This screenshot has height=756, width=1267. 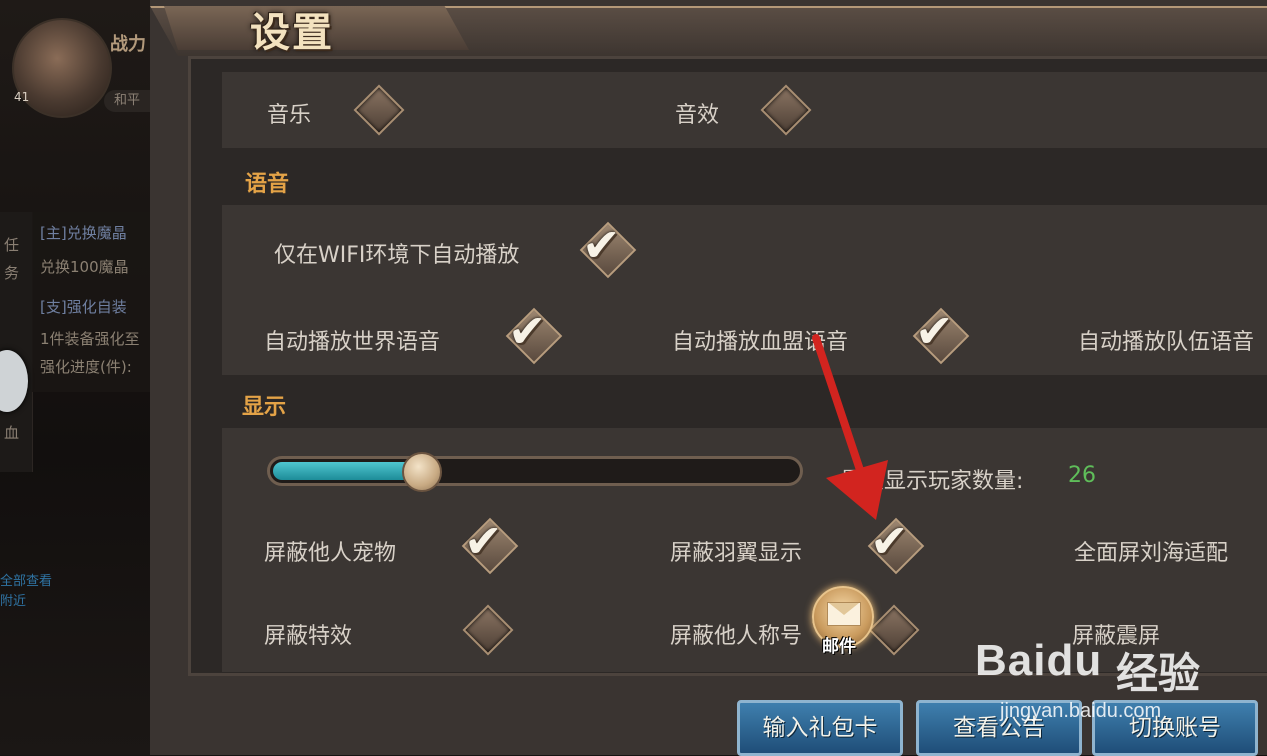 I want to click on world-voice-label: 自动播放世界语音, so click(x=352, y=342).